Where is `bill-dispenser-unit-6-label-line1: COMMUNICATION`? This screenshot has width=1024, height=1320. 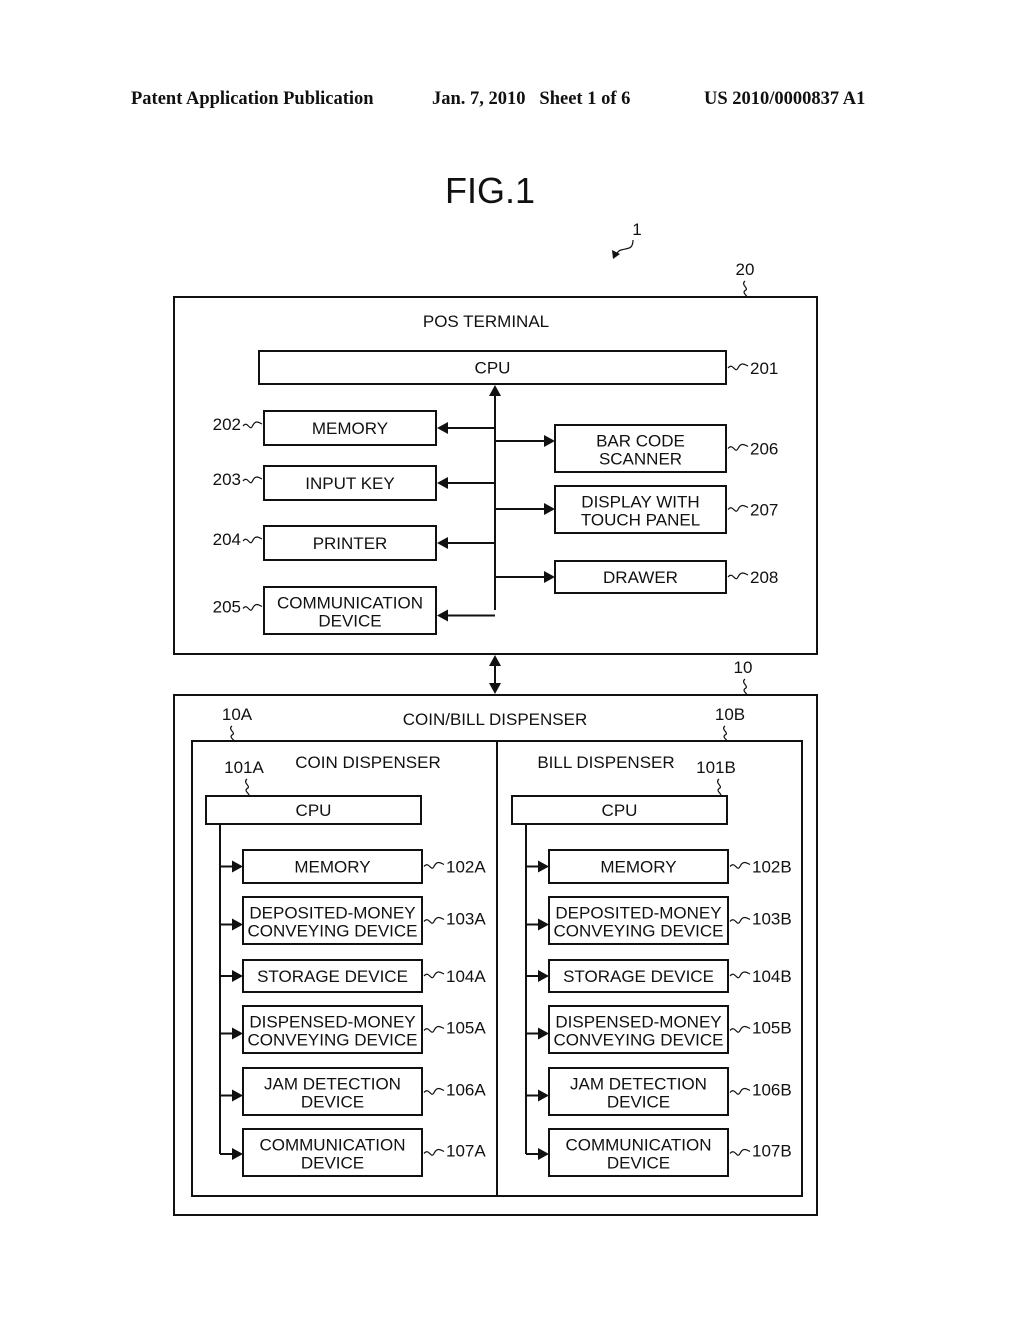
bill-dispenser-unit-6-label-line1: COMMUNICATION is located at coordinates (638, 1145).